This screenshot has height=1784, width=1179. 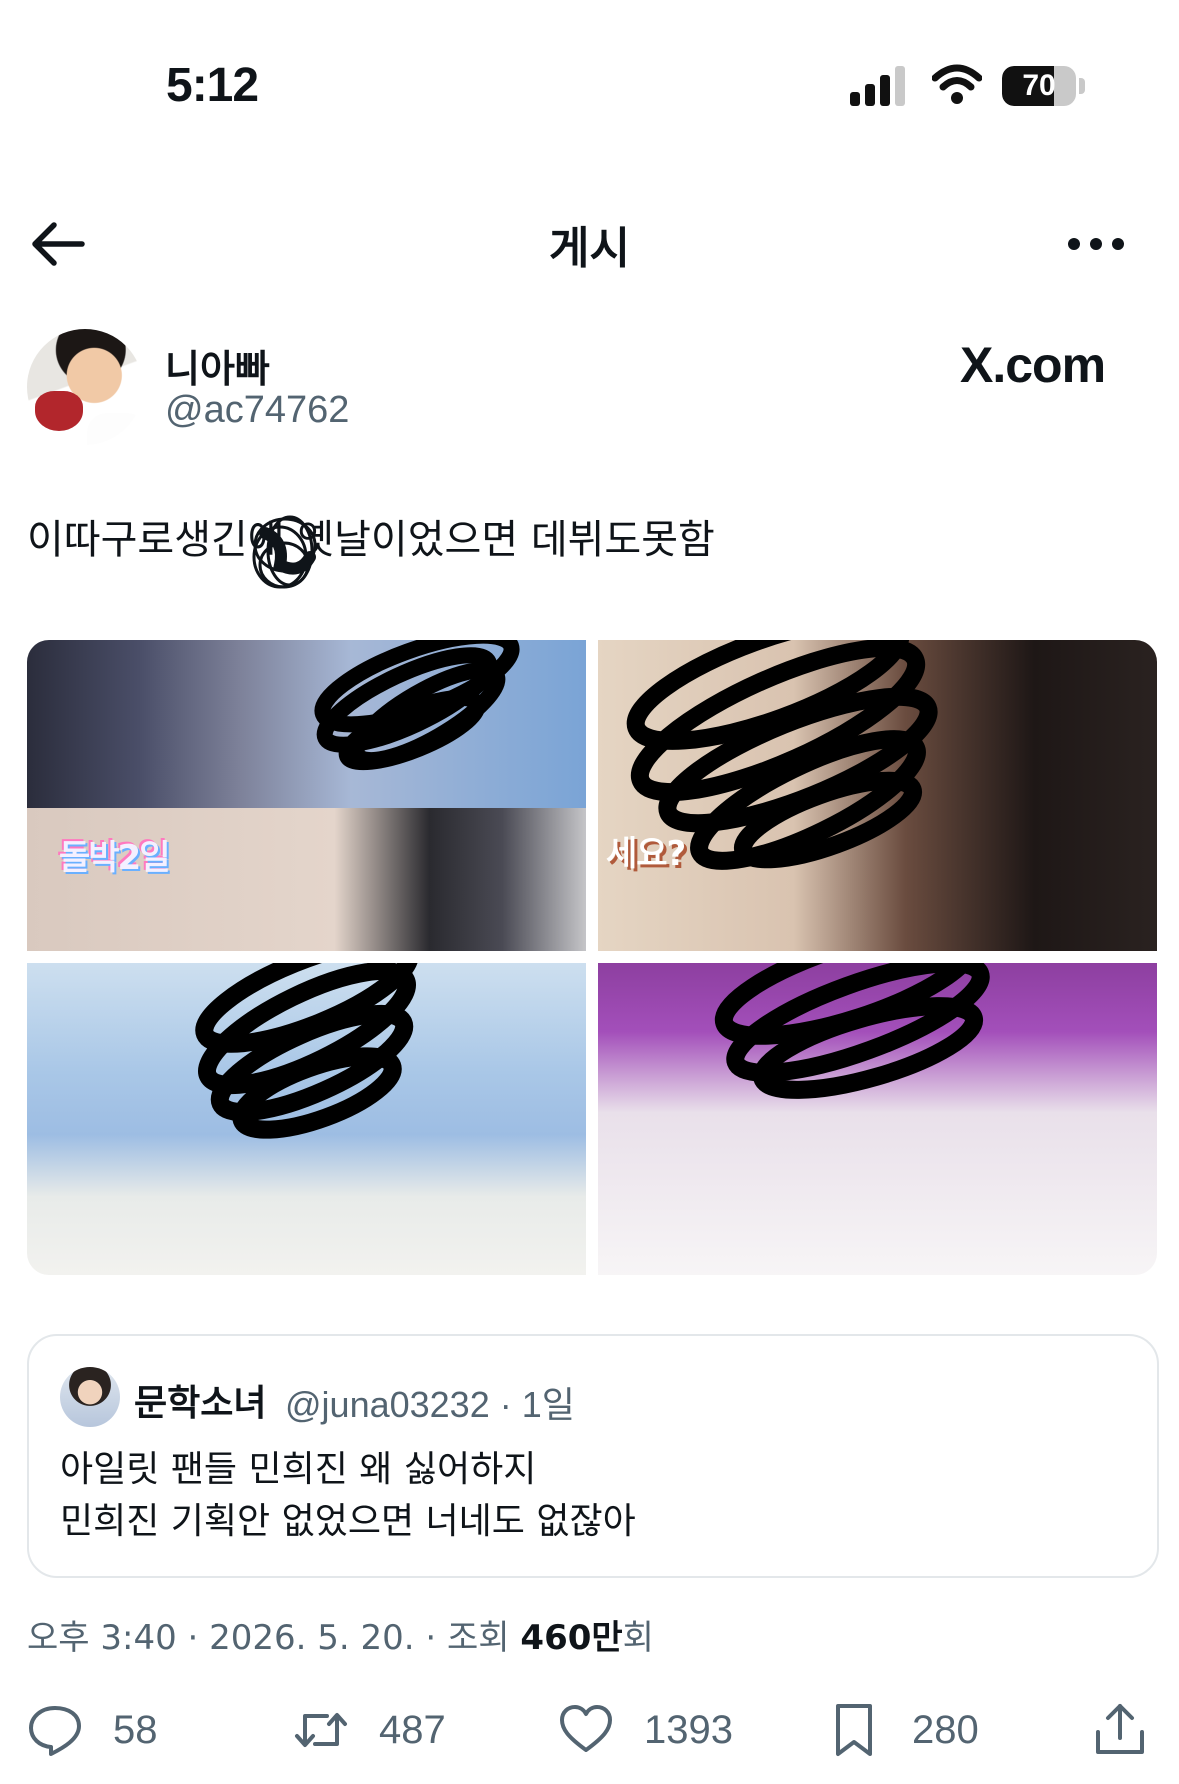 What do you see at coordinates (571, 1638) in the screenshot?
I see `view-count: 460만` at bounding box center [571, 1638].